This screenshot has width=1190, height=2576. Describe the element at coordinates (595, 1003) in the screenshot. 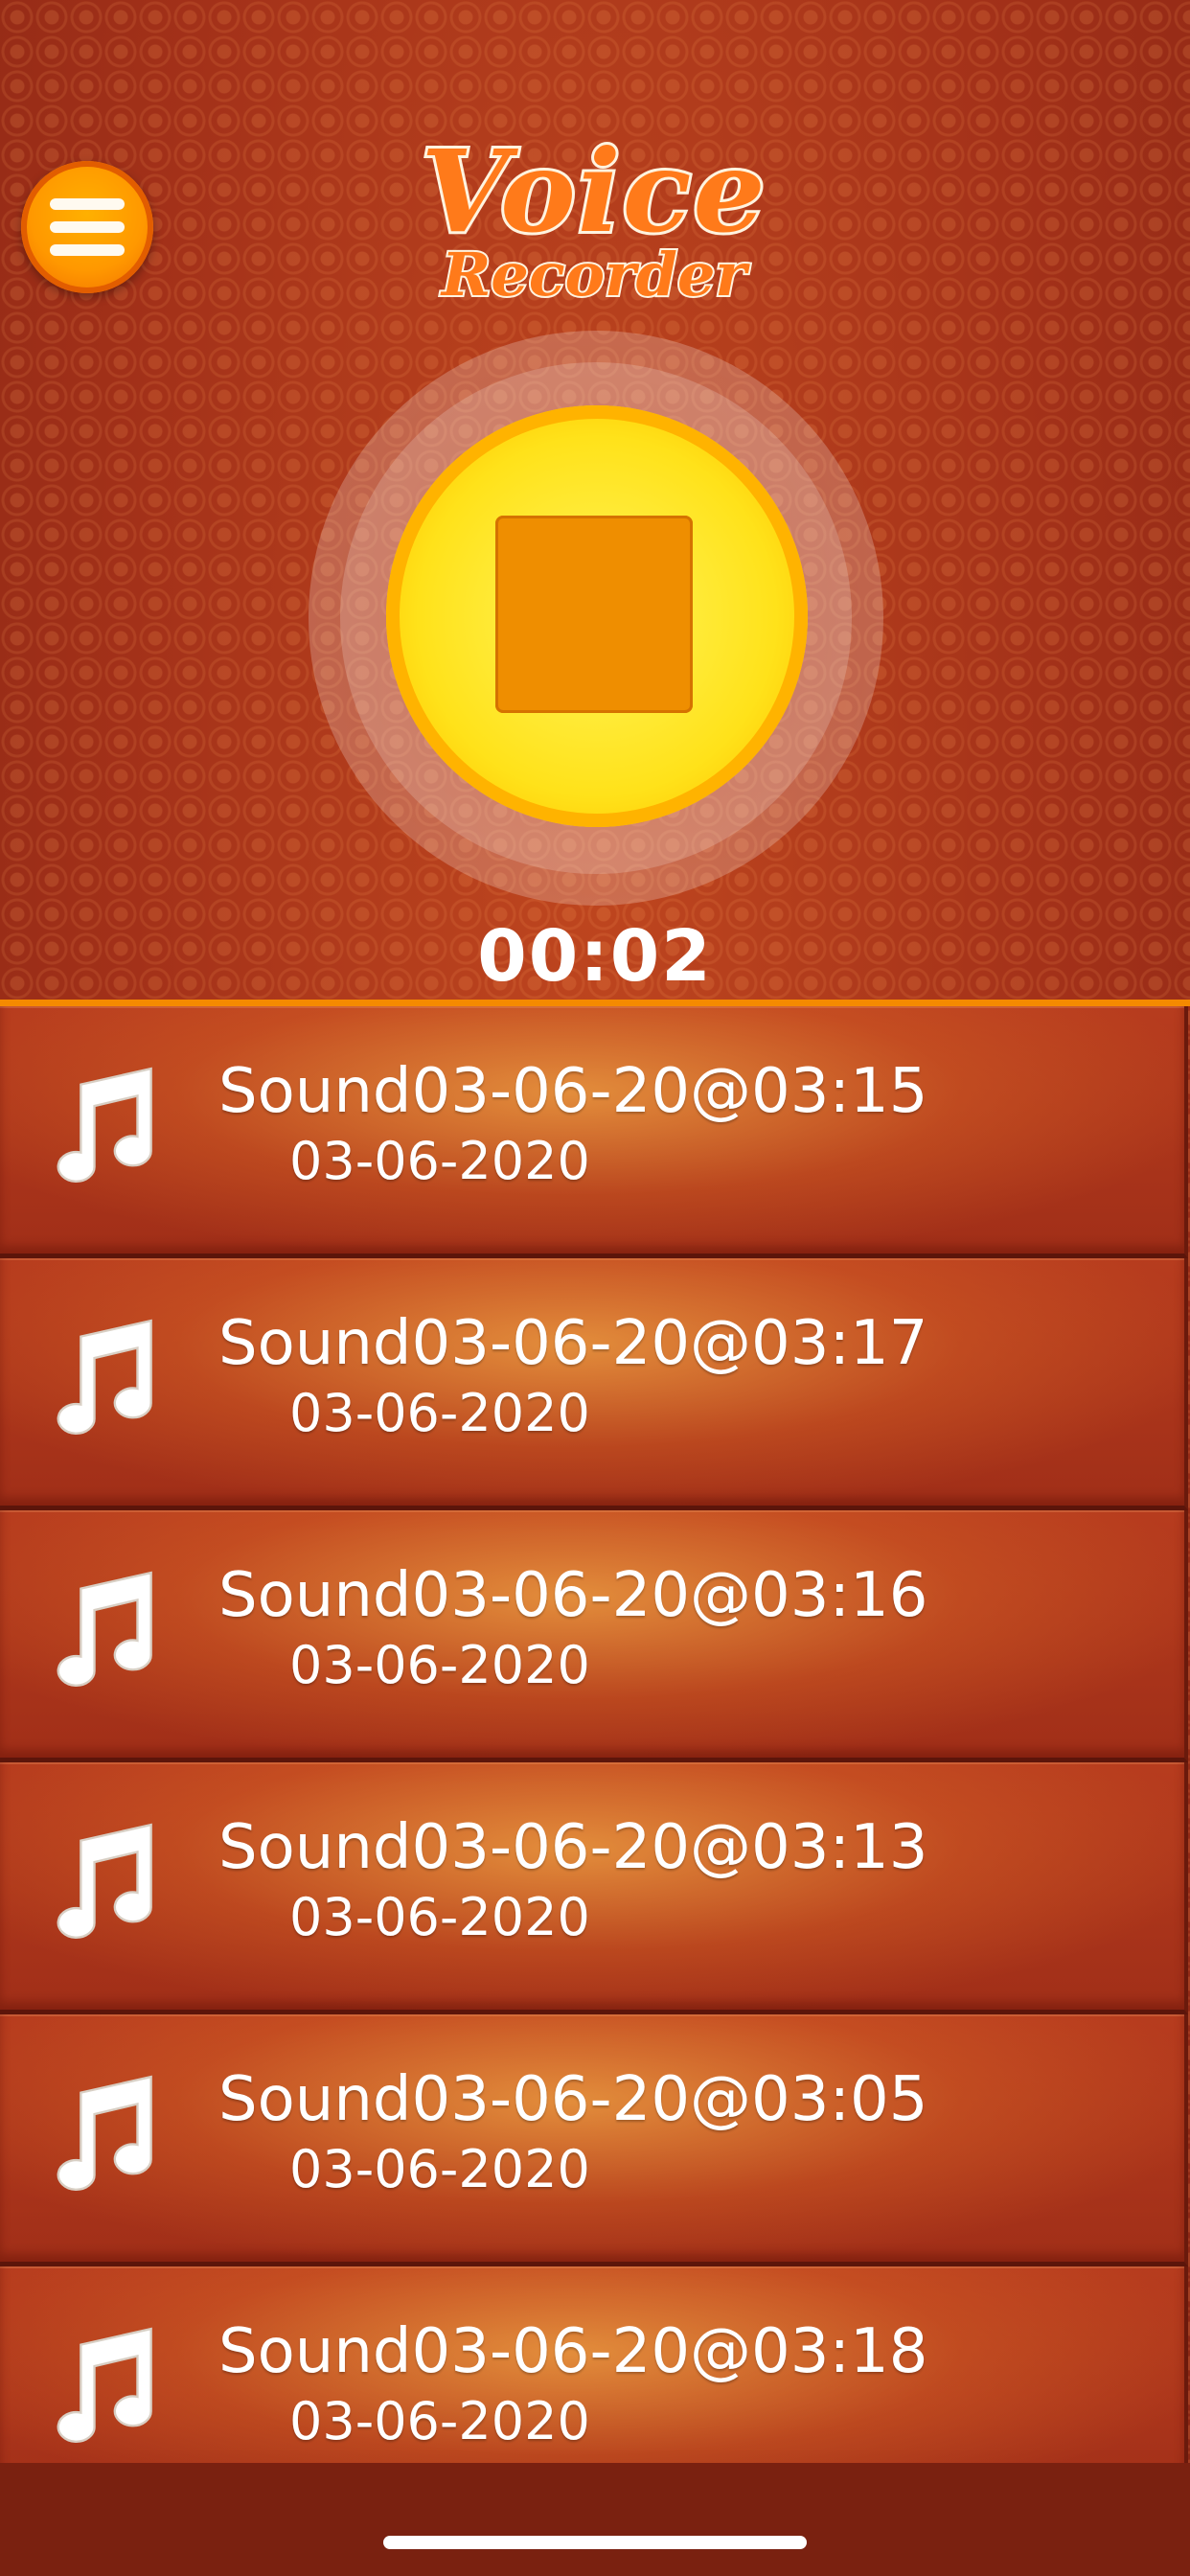

I see `divider` at that location.